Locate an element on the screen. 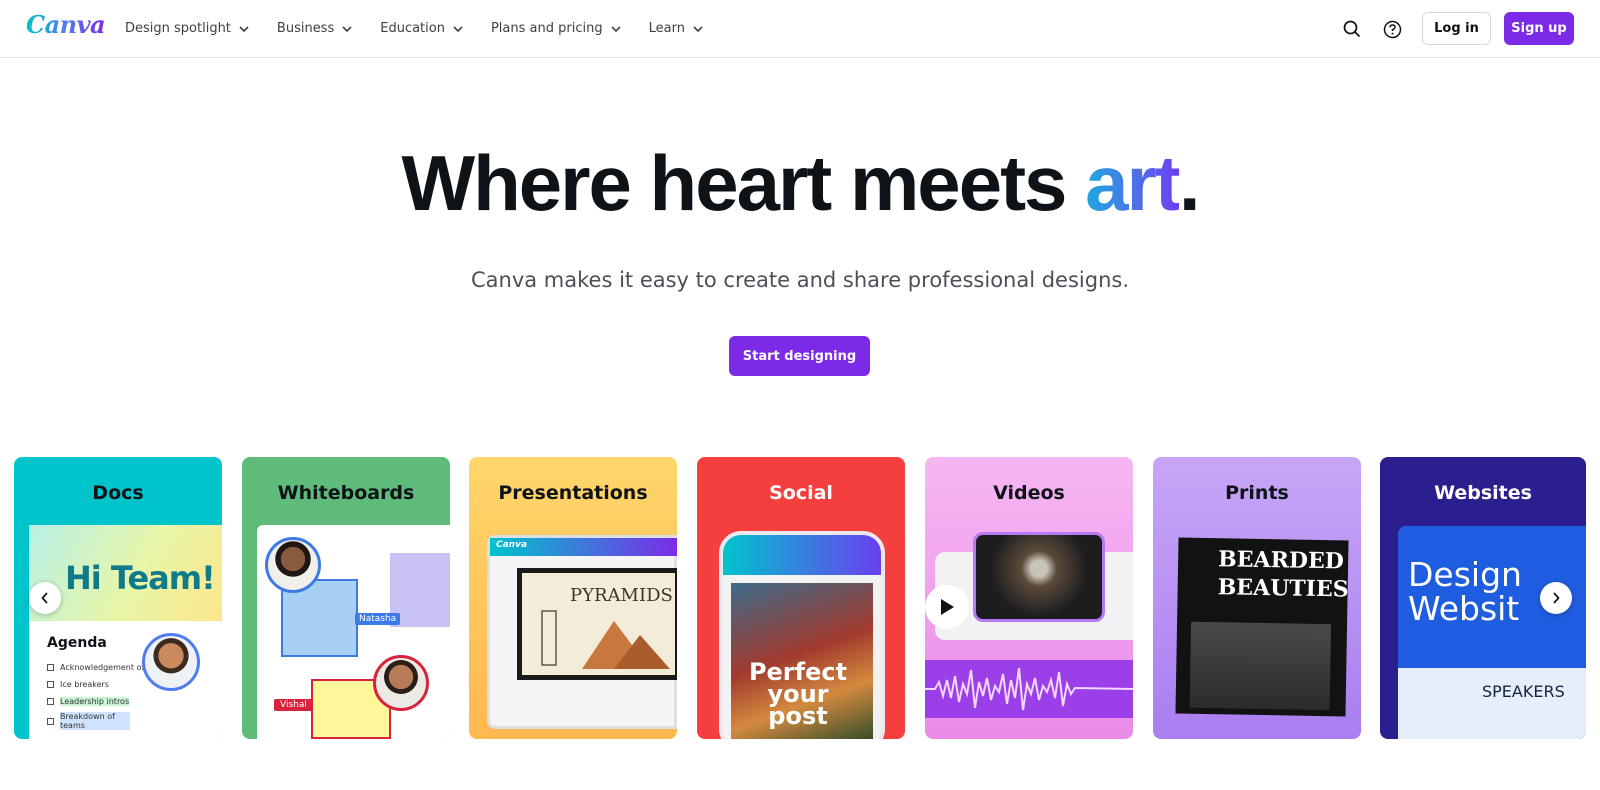 The image size is (1600, 790). card-title: Presentations is located at coordinates (573, 493).